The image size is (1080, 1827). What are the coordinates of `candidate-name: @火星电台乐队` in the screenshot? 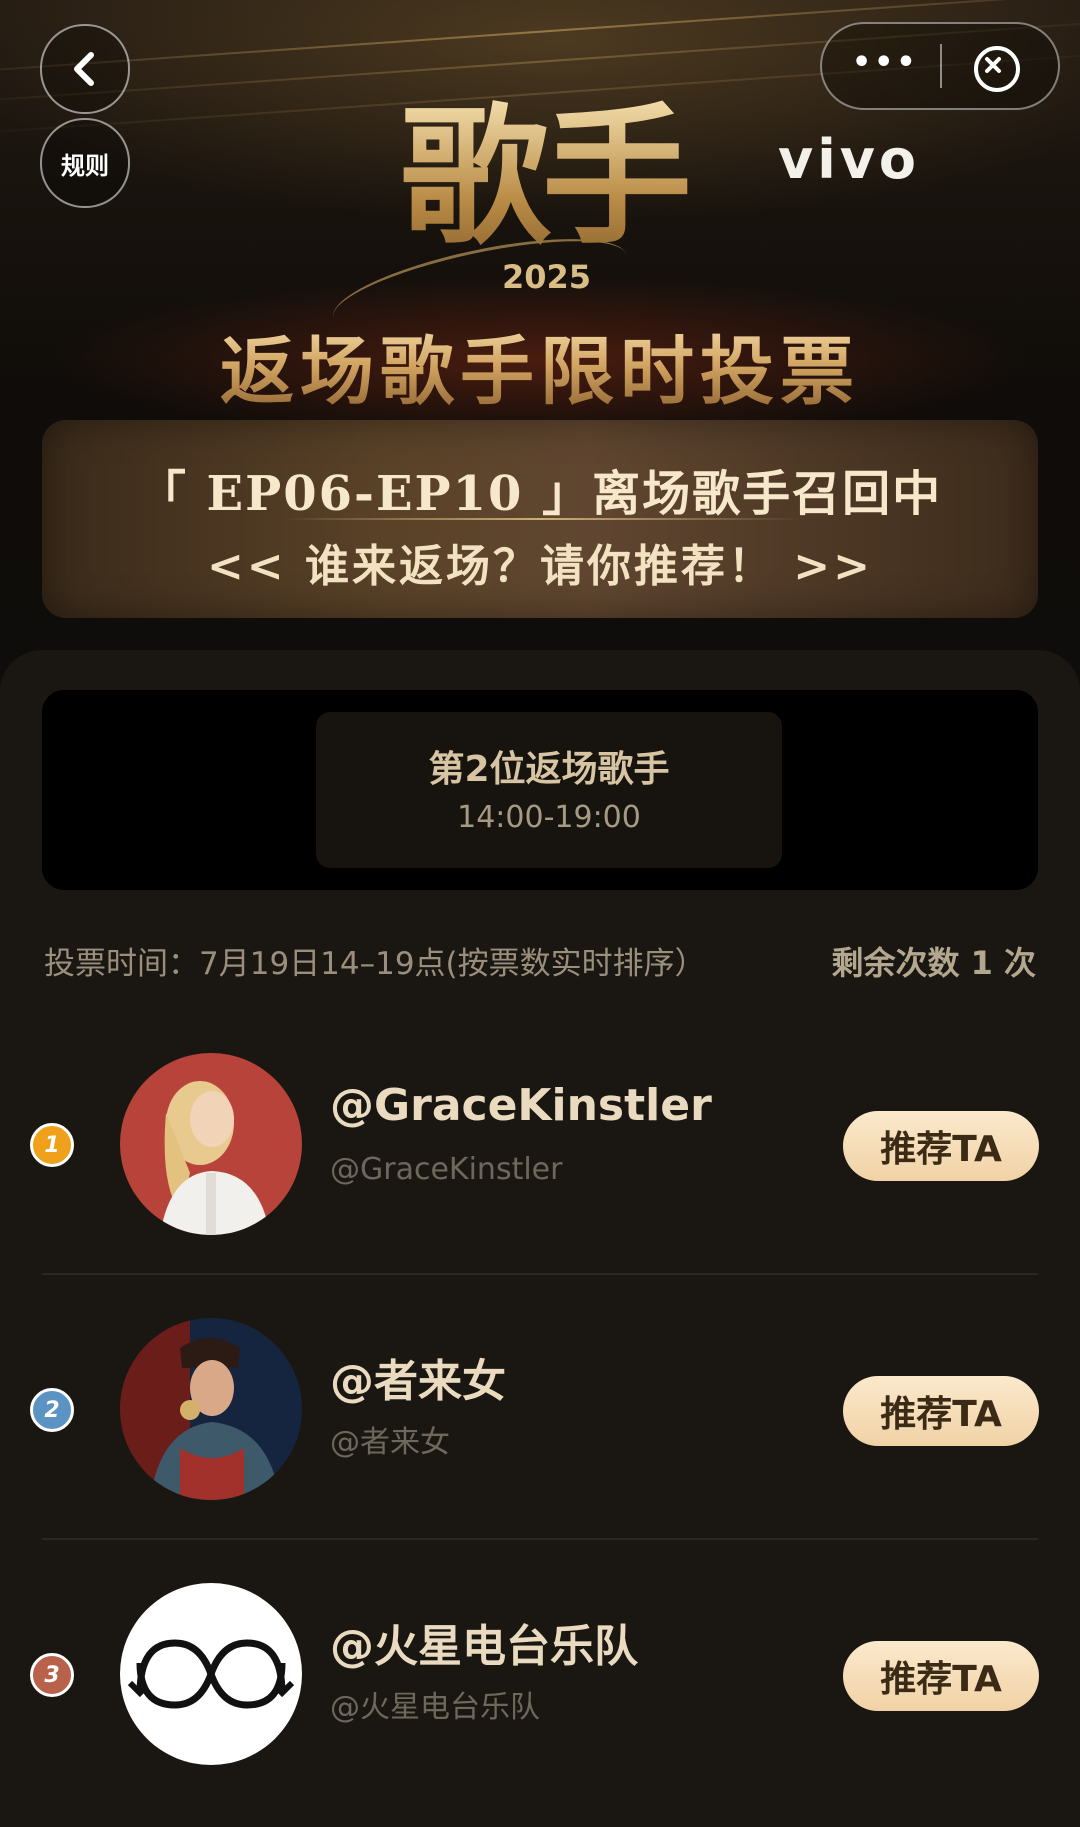 It's located at (484, 1646).